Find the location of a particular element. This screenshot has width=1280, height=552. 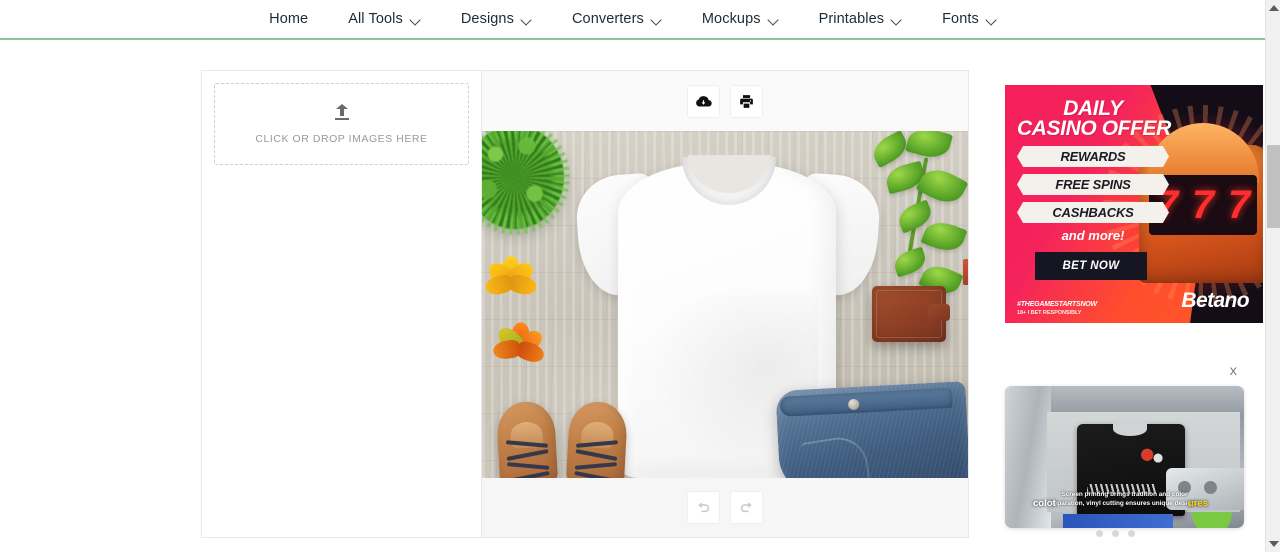

nav-item-label: Printables is located at coordinates (851, 18).